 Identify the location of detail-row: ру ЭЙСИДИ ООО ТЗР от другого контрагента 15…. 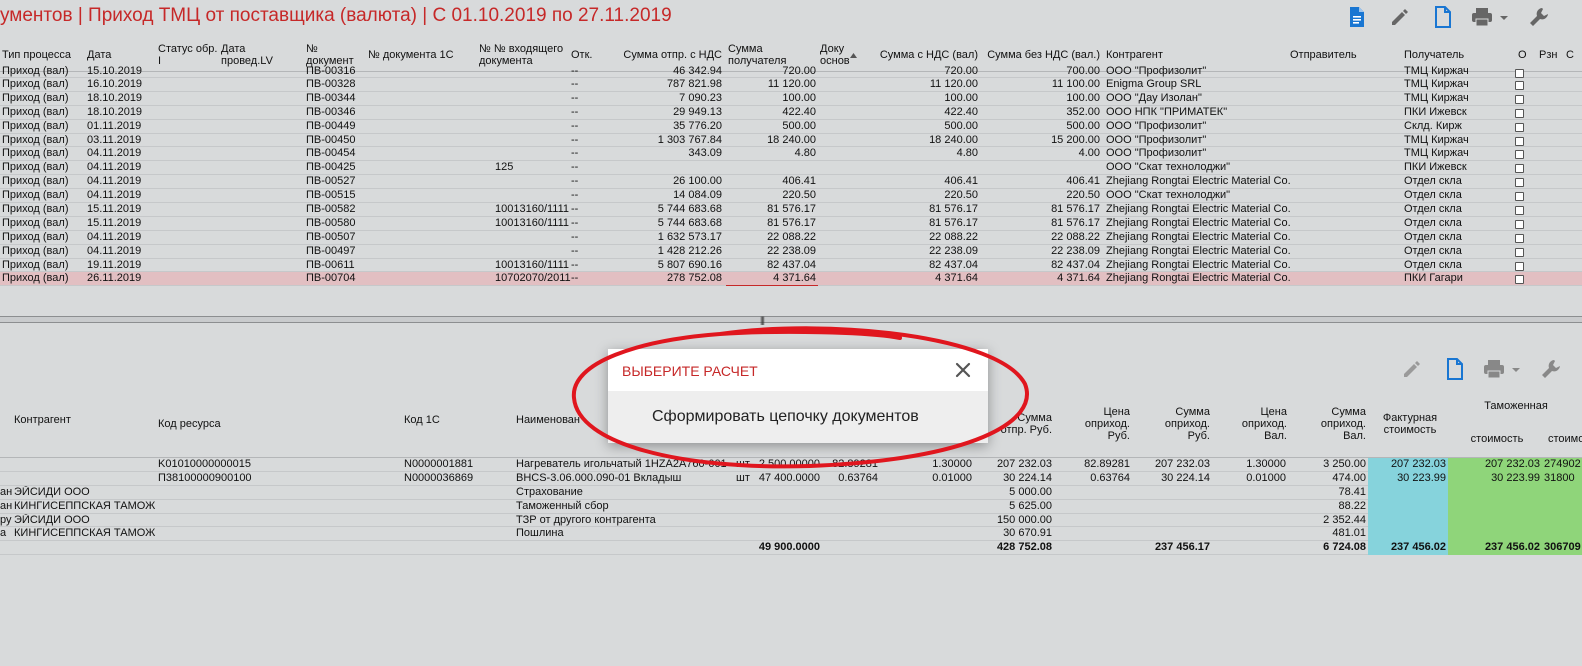
(791, 520).